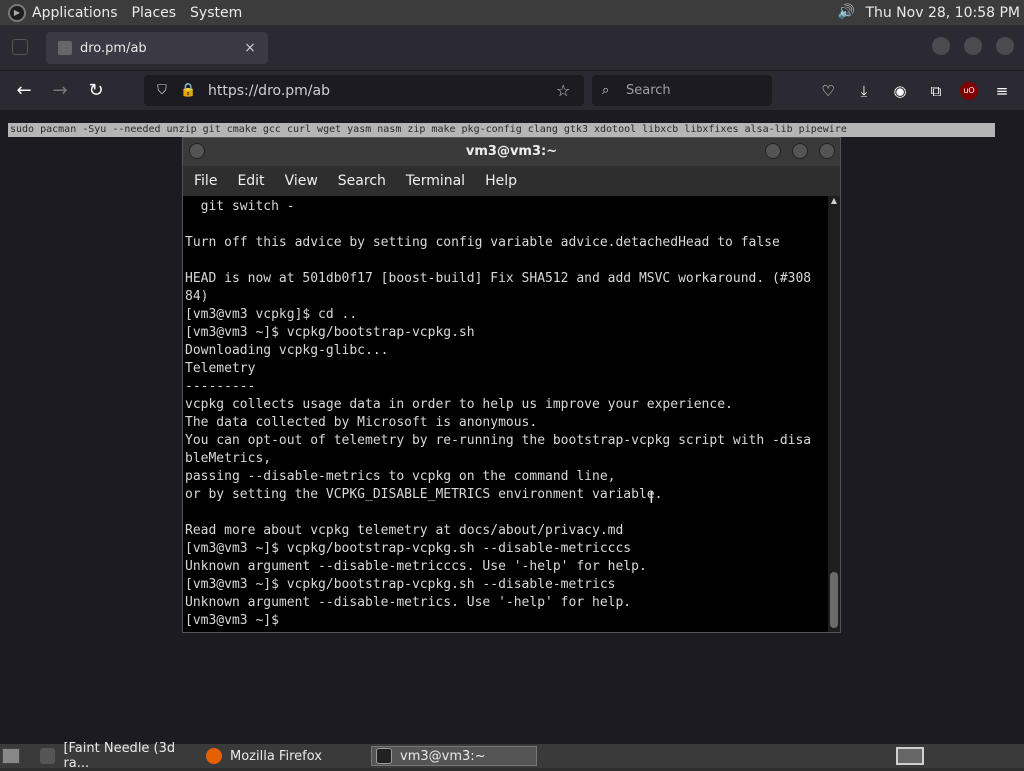  Describe the element at coordinates (216, 13) in the screenshot. I see `system-menu: System` at that location.